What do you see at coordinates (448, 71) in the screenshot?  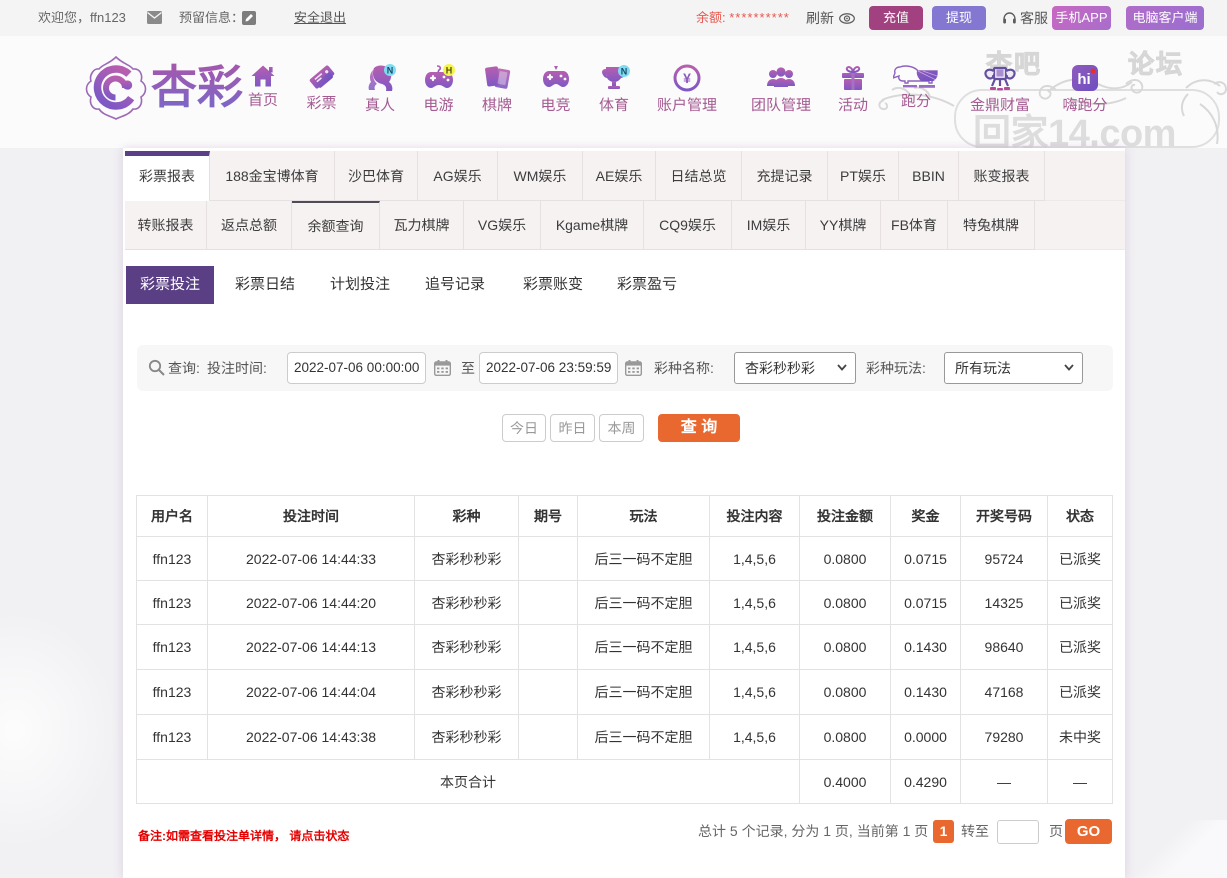 I see `svg-text: H` at bounding box center [448, 71].